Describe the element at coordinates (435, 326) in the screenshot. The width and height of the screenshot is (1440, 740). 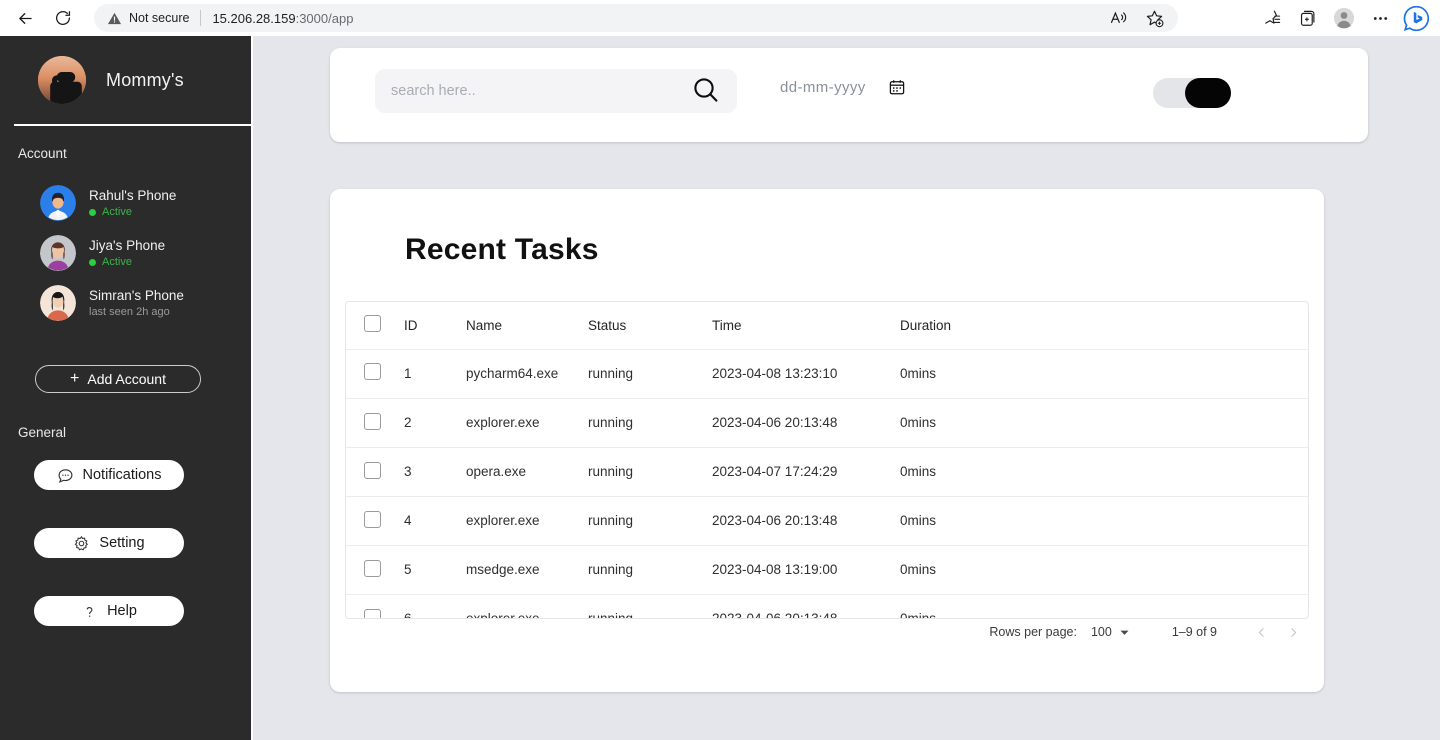
I see `column-header-id: ID` at that location.